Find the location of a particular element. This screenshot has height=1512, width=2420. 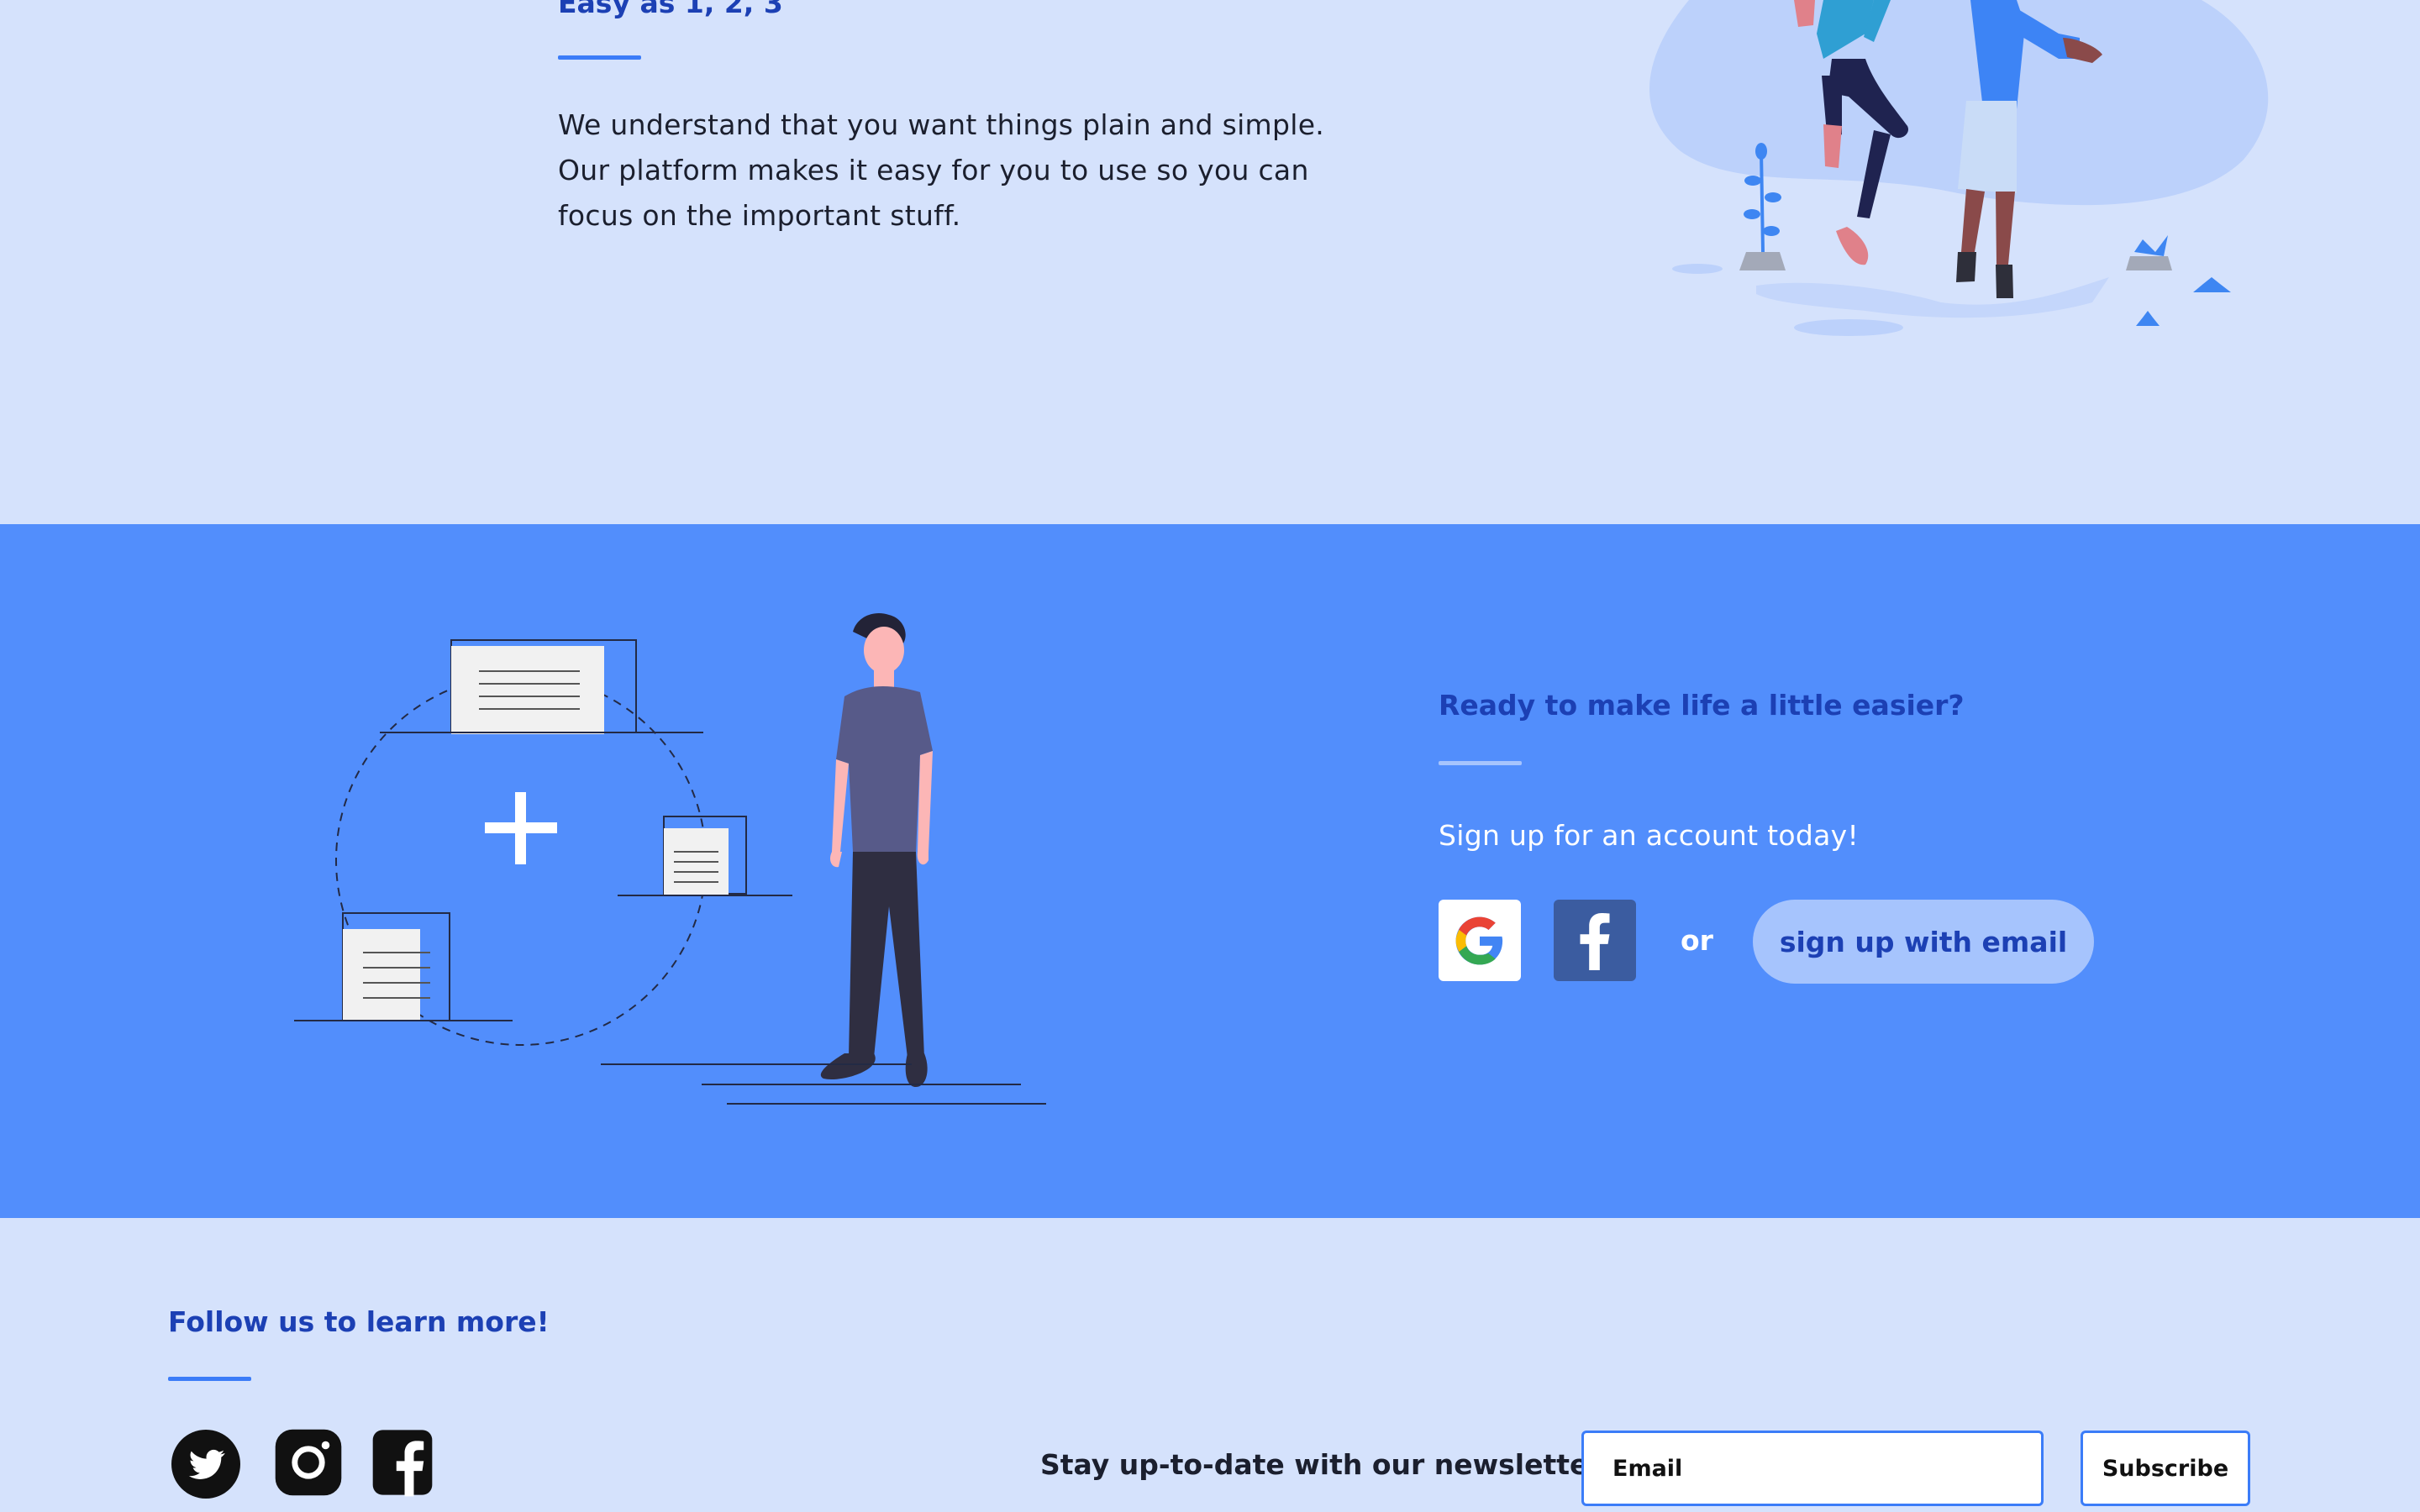

follow-heading-underline is located at coordinates (210, 1379).